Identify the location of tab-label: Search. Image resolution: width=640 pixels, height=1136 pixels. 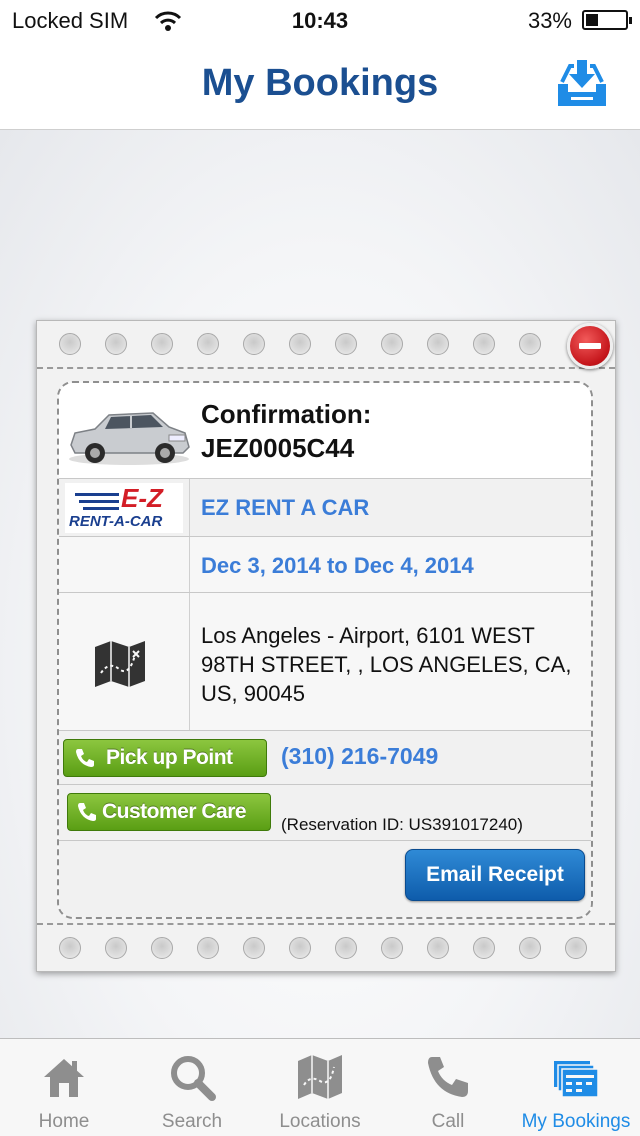
(192, 1121).